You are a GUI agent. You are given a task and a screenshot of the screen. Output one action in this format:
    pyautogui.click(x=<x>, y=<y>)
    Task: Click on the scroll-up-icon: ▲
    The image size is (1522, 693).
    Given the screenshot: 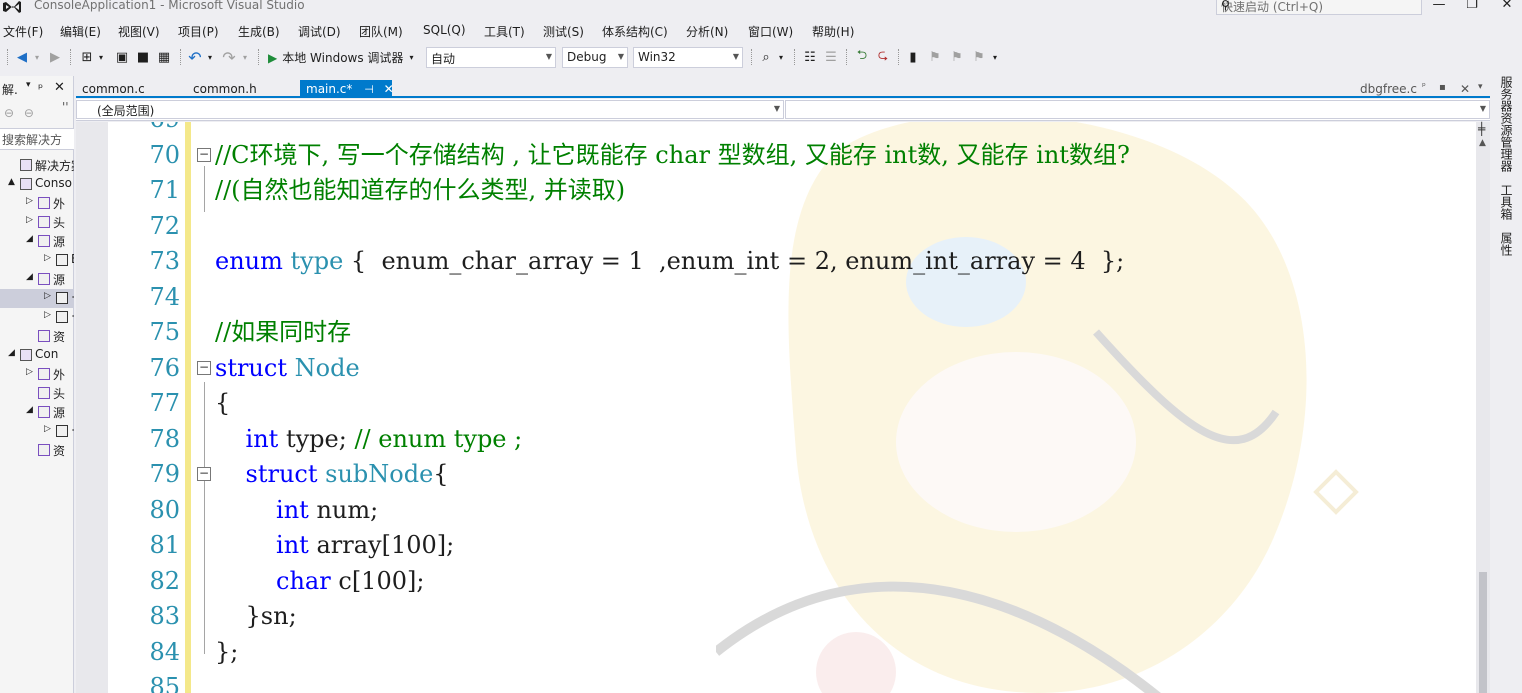 What is the action you would take?
    pyautogui.click(x=1482, y=143)
    